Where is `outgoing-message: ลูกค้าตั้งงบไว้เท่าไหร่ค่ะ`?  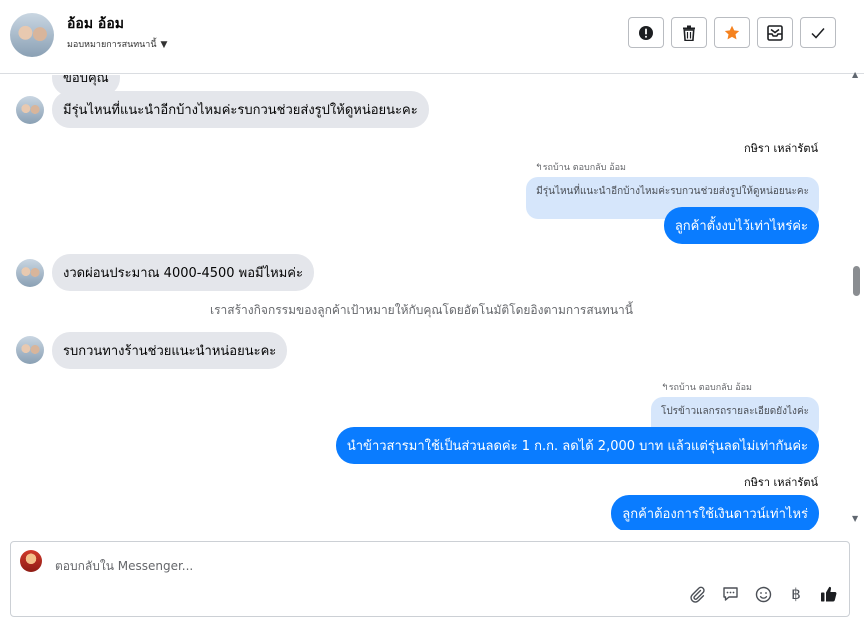 outgoing-message: ลูกค้าตั้งงบไว้เท่าไหร่ค่ะ is located at coordinates (741, 225).